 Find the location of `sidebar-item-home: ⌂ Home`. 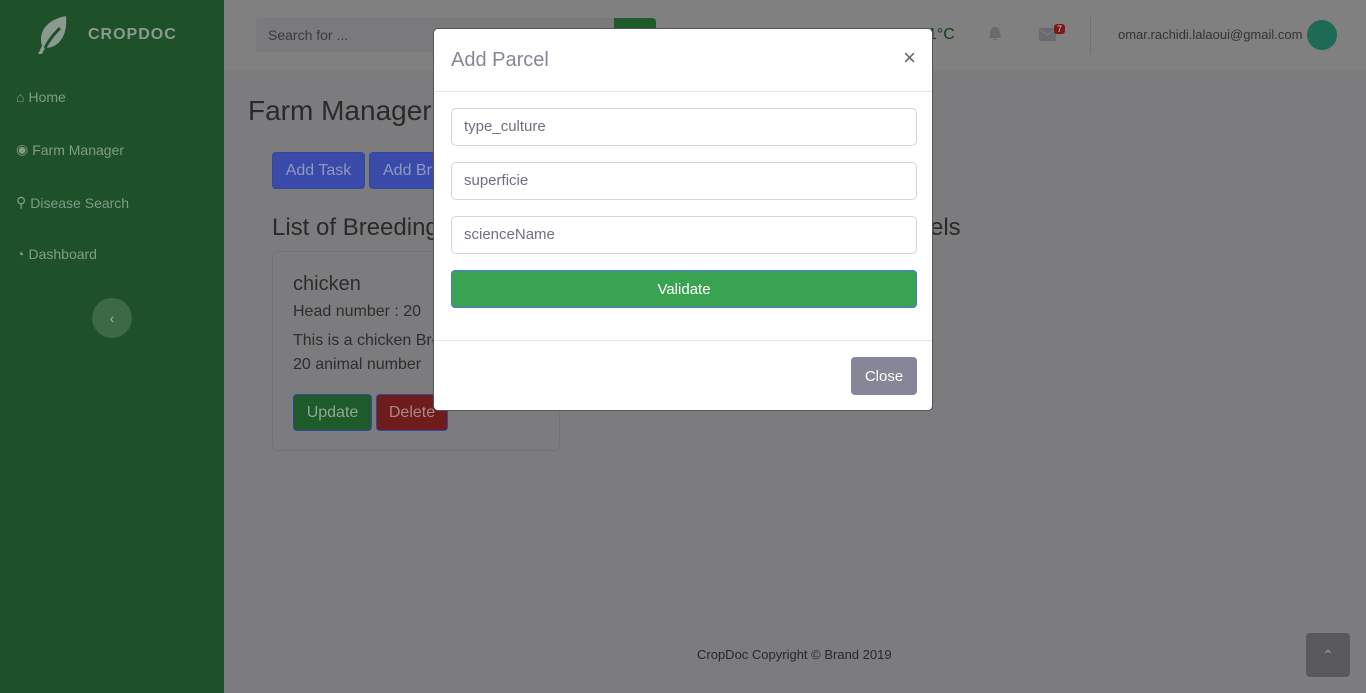

sidebar-item-home: ⌂ Home is located at coordinates (41, 97).